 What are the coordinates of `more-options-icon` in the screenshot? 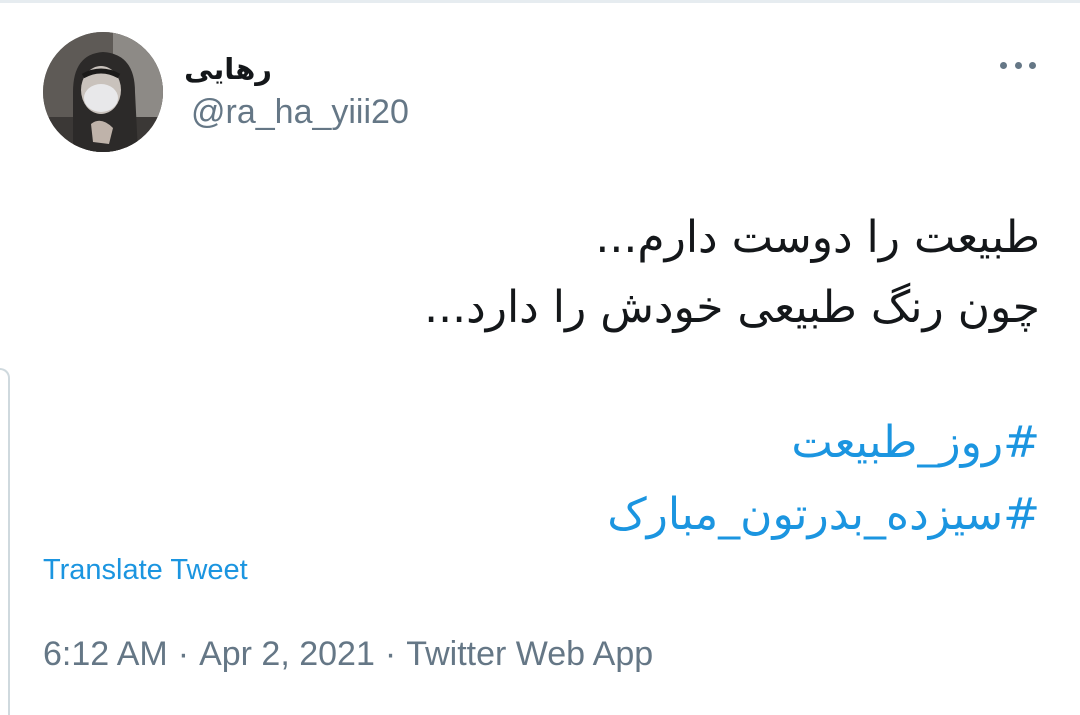 It's located at (1018, 65).